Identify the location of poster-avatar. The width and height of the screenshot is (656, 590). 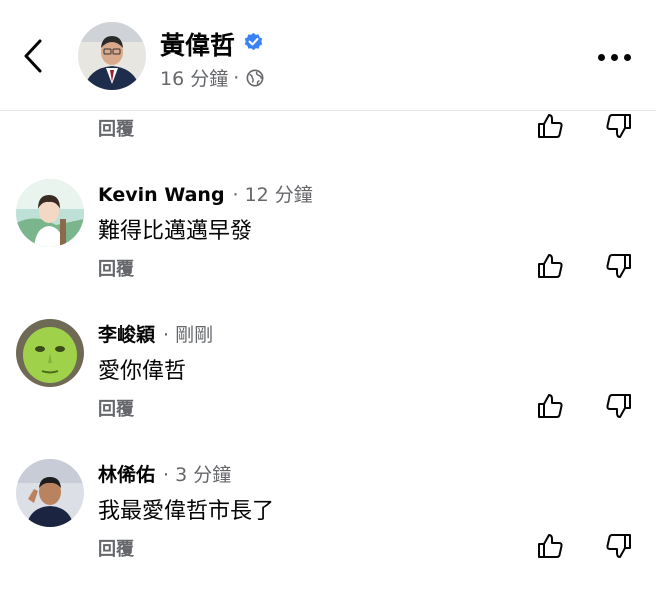
(112, 56).